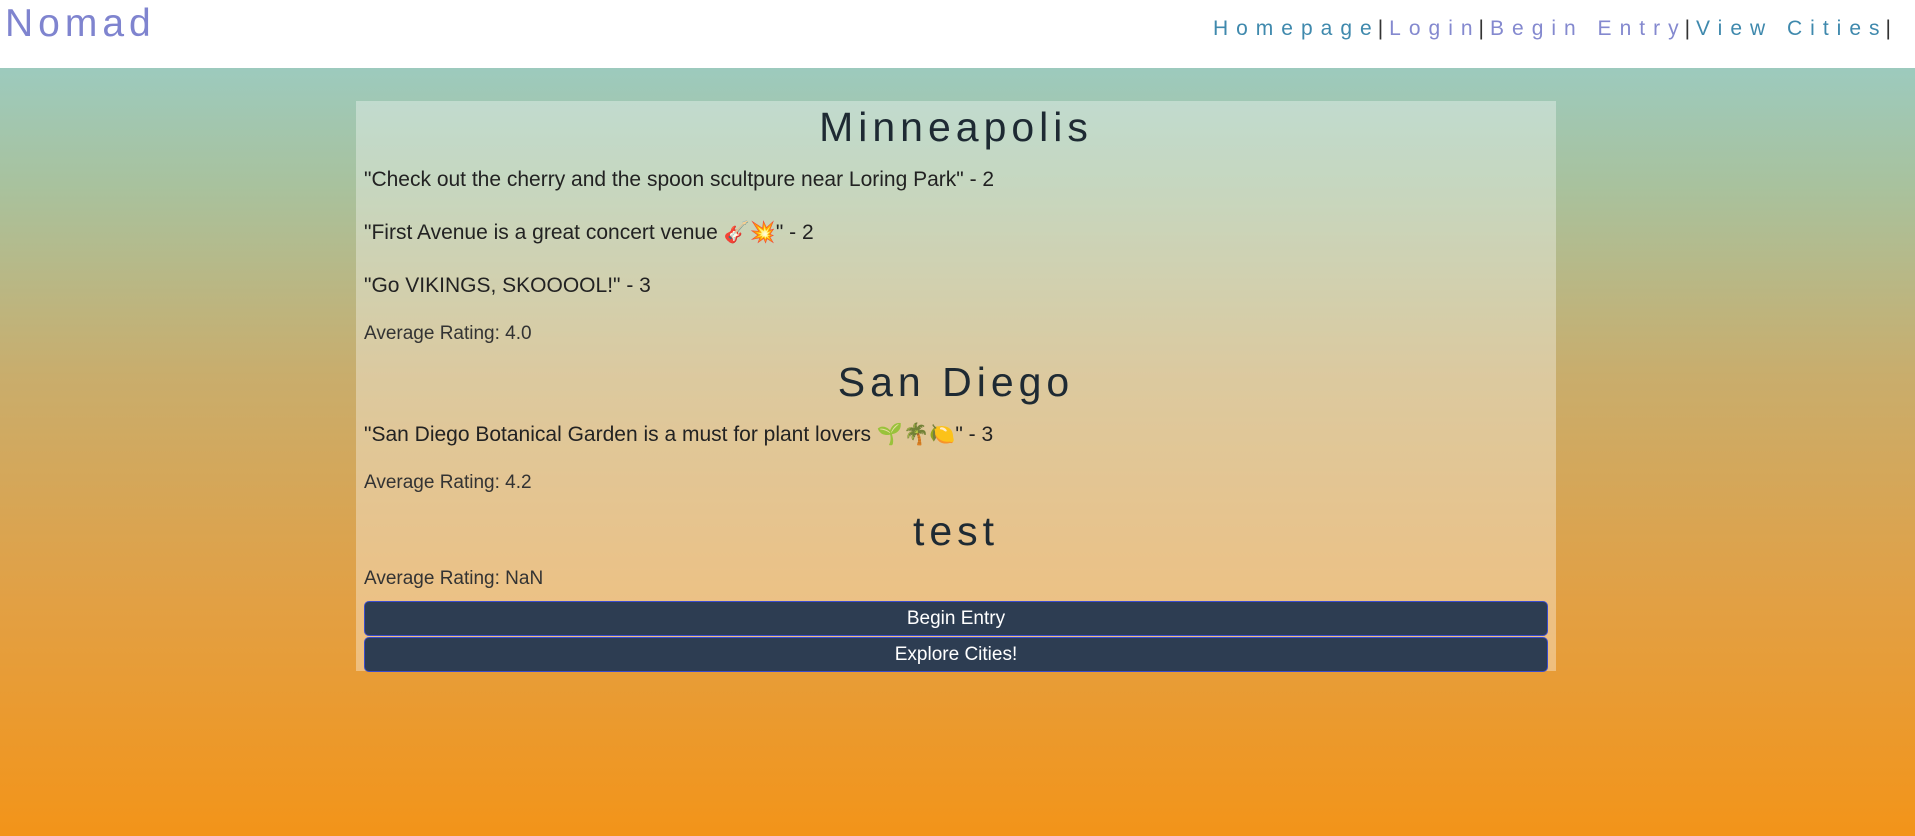 The image size is (1915, 836). Describe the element at coordinates (956, 127) in the screenshot. I see `city-title: Minneapolis` at that location.